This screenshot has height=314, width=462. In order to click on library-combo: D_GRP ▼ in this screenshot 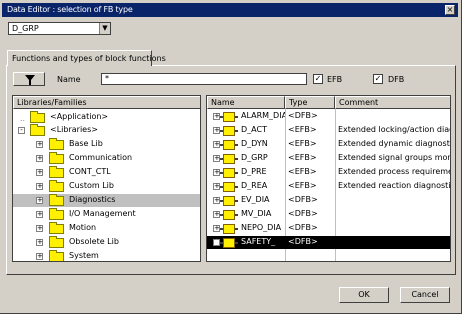, I will do `click(59, 28)`.